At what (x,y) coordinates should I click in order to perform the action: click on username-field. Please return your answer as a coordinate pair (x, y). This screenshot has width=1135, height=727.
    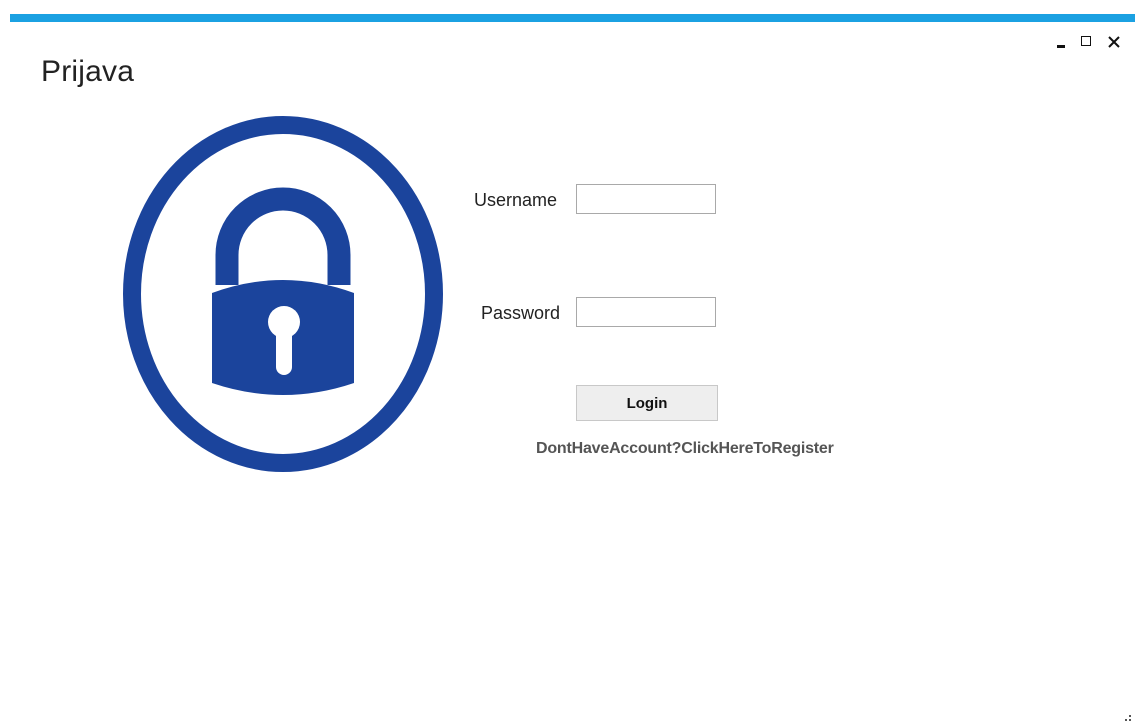
    Looking at the image, I should click on (646, 199).